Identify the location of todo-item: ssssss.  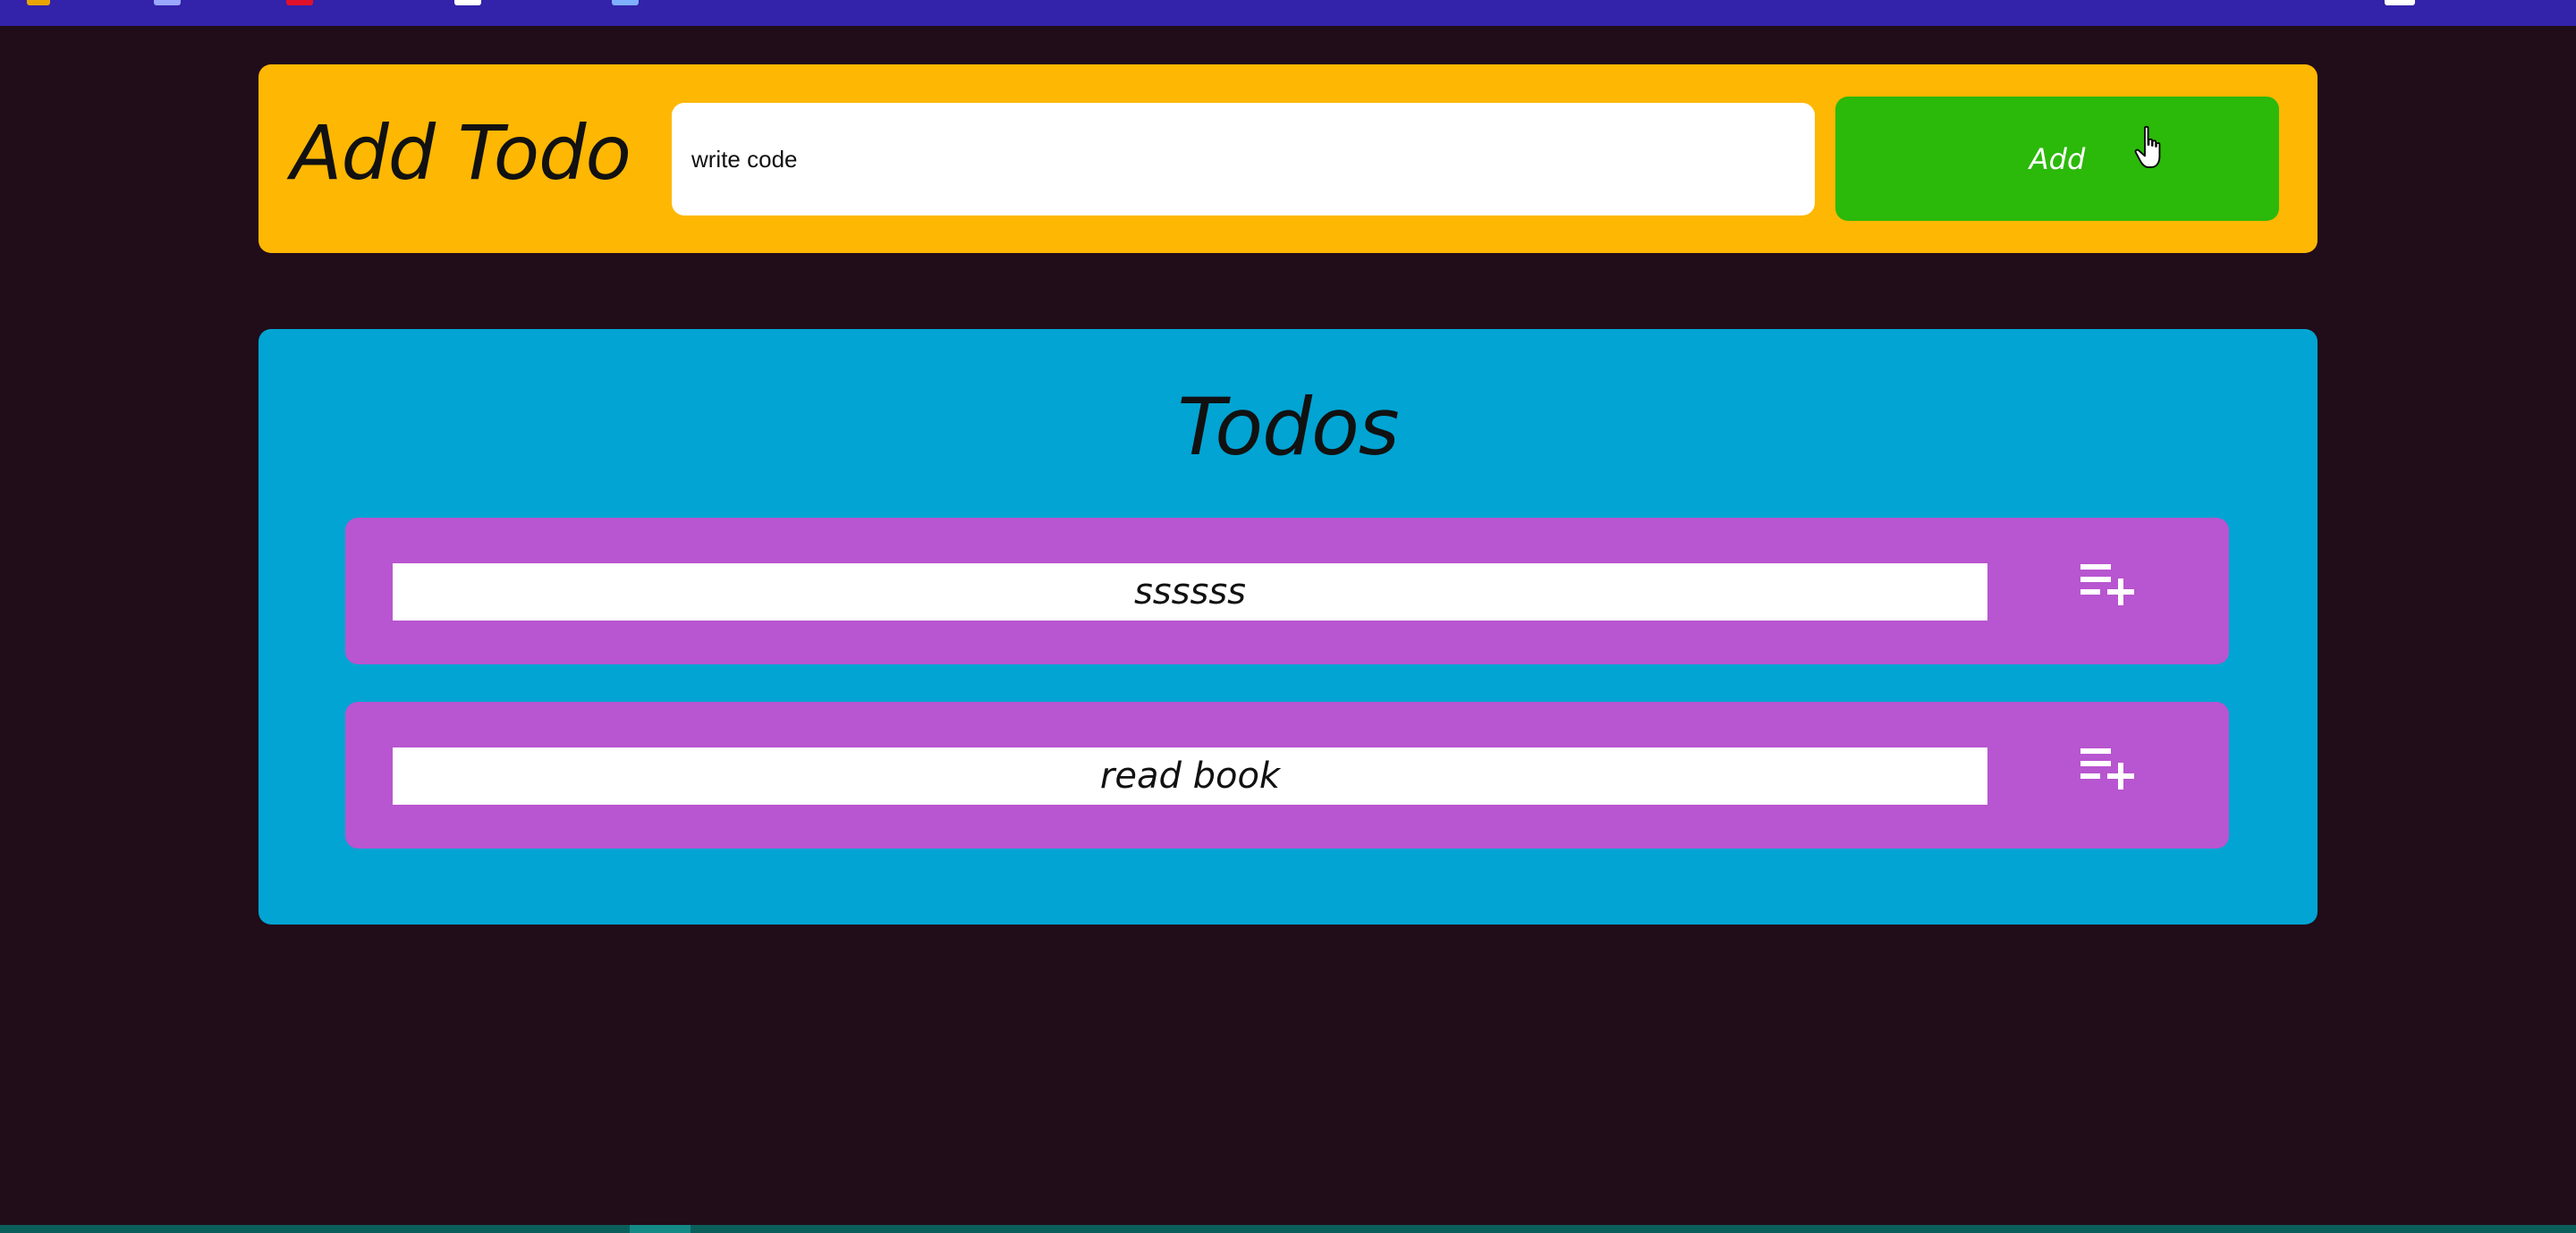
(1287, 591).